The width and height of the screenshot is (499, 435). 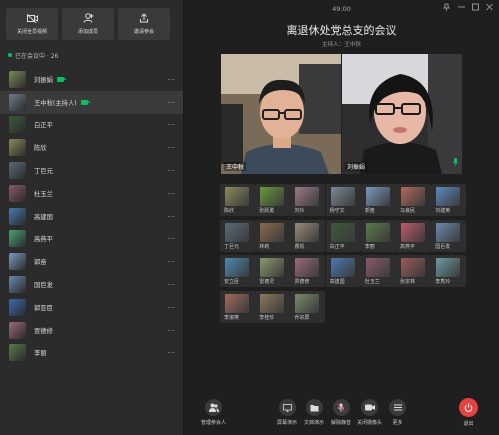 I want to click on participant-row: 郭亚臣 ⋯, so click(x=91, y=307).